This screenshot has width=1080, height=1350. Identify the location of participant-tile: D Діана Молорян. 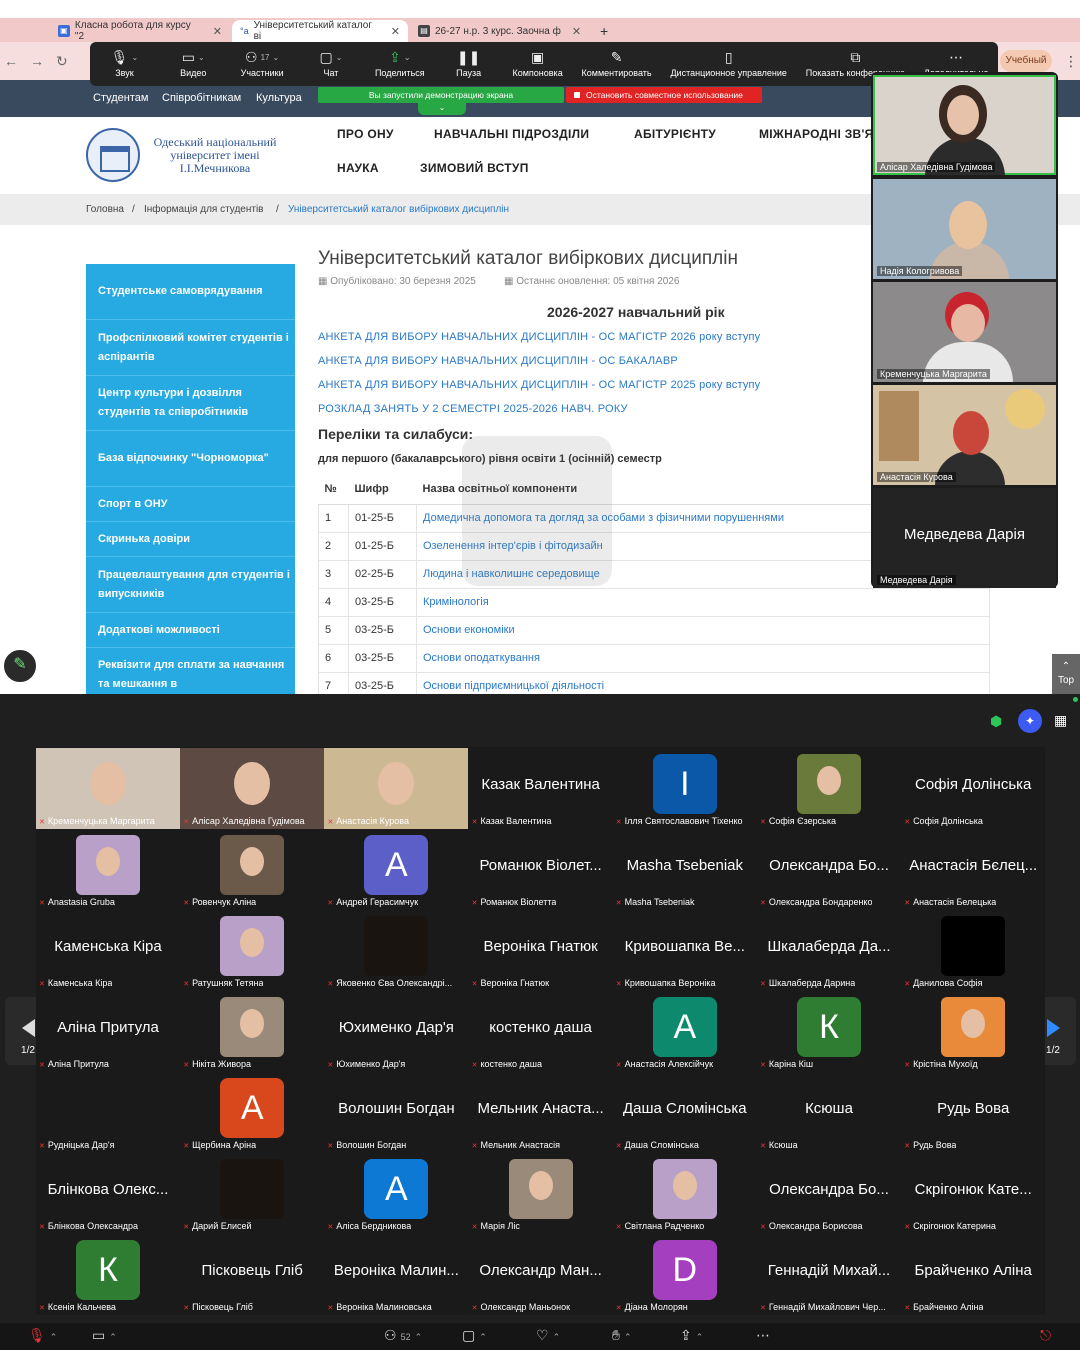
(684, 1274).